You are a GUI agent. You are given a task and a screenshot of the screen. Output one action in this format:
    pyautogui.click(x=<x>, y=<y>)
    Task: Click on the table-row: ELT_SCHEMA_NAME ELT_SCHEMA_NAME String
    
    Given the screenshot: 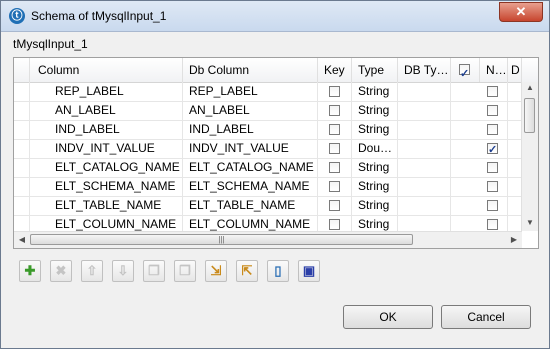 What is the action you would take?
    pyautogui.click(x=268, y=187)
    